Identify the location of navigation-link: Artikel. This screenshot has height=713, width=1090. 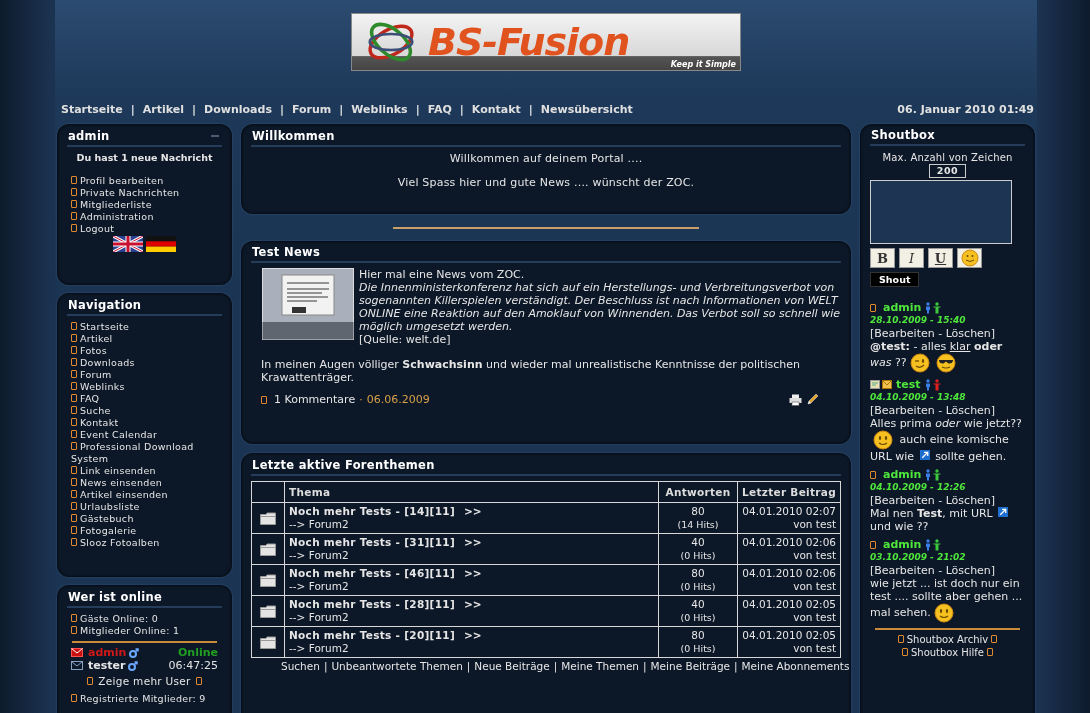
(146, 339).